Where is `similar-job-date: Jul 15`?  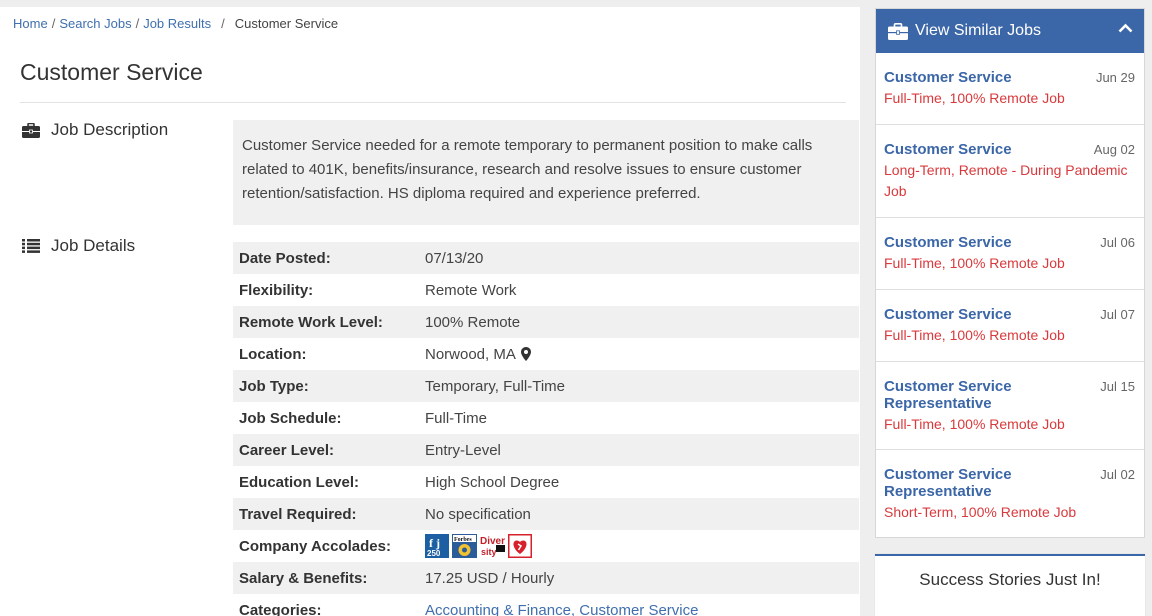 similar-job-date: Jul 15 is located at coordinates (1117, 386).